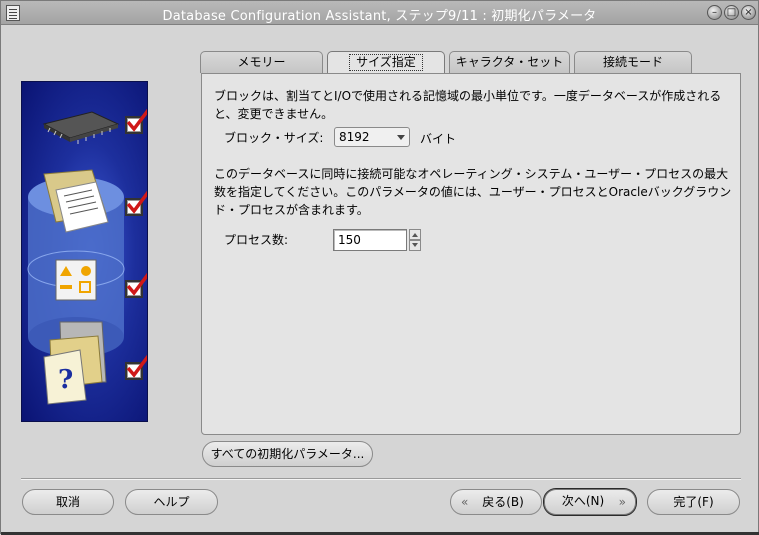 The height and width of the screenshot is (535, 759). I want to click on block-size-label: ブロック・サイズ:, so click(274, 138).